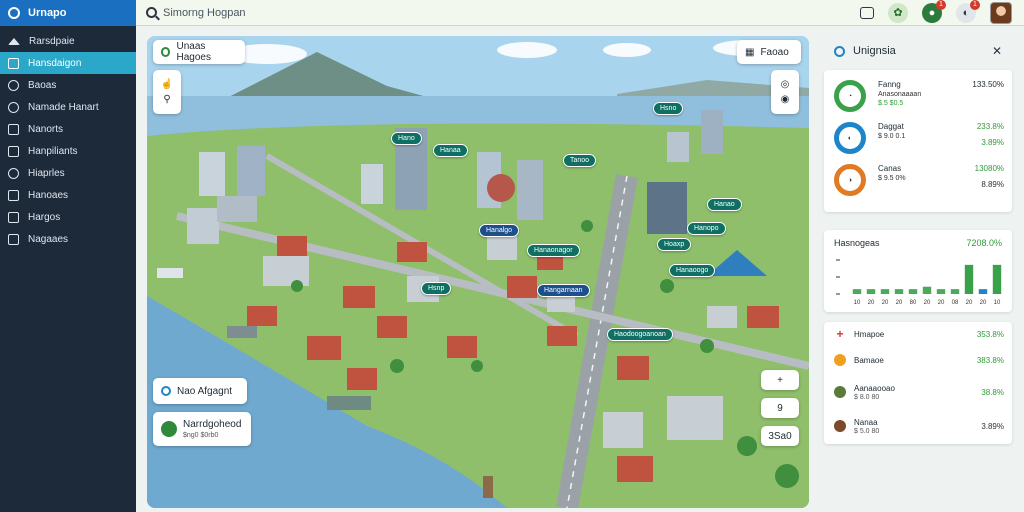 Image resolution: width=1024 pixels, height=512 pixels. I want to click on list-item: Aanaaooao $ 8.0 80 38.8%, so click(919, 392).